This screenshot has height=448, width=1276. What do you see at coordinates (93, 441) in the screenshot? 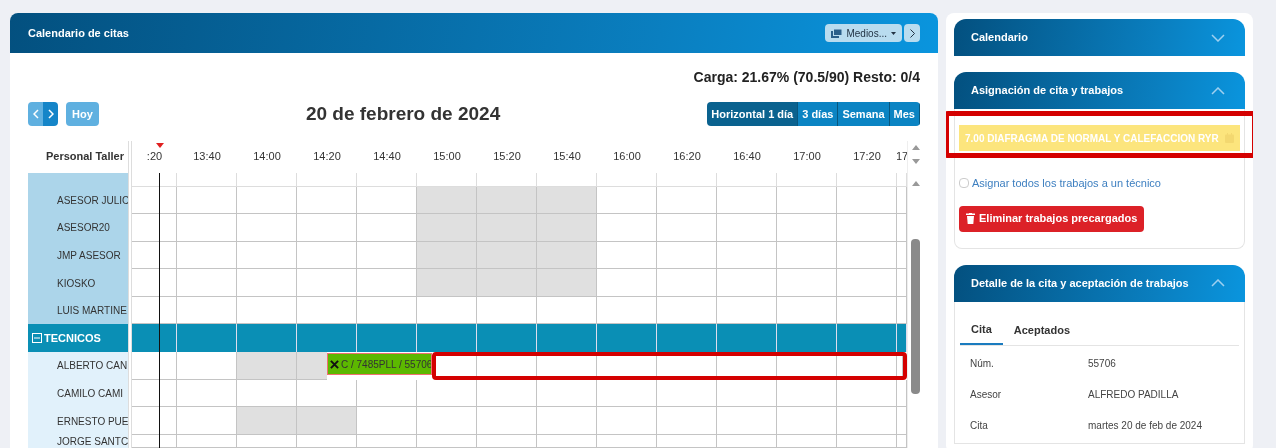
I see `resource-name: JORGE SANTC` at bounding box center [93, 441].